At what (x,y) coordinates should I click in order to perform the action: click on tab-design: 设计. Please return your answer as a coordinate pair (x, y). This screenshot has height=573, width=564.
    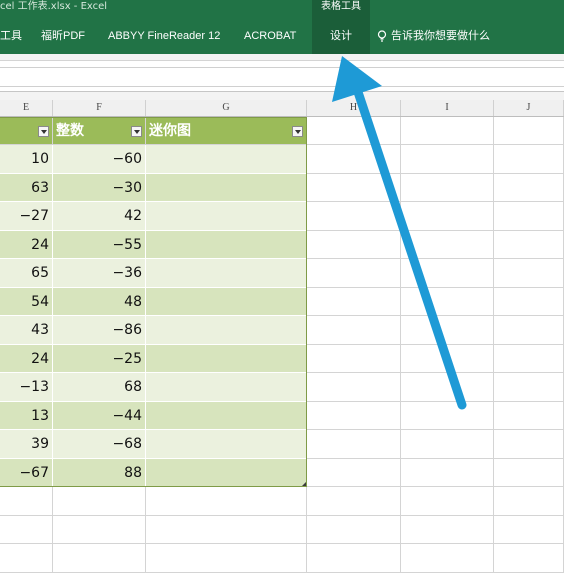
    Looking at the image, I should click on (341, 35).